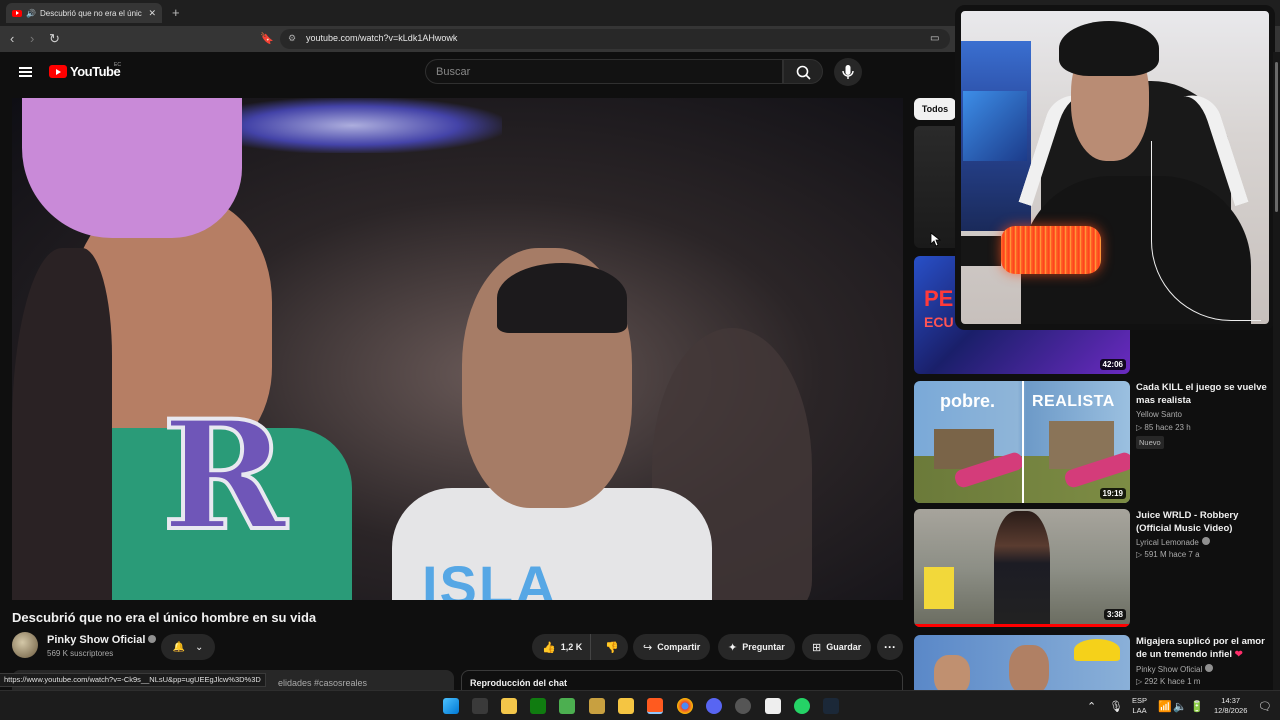 The height and width of the screenshot is (720, 1280). Describe the element at coordinates (567, 706) in the screenshot. I see `minecraft-icon` at that location.